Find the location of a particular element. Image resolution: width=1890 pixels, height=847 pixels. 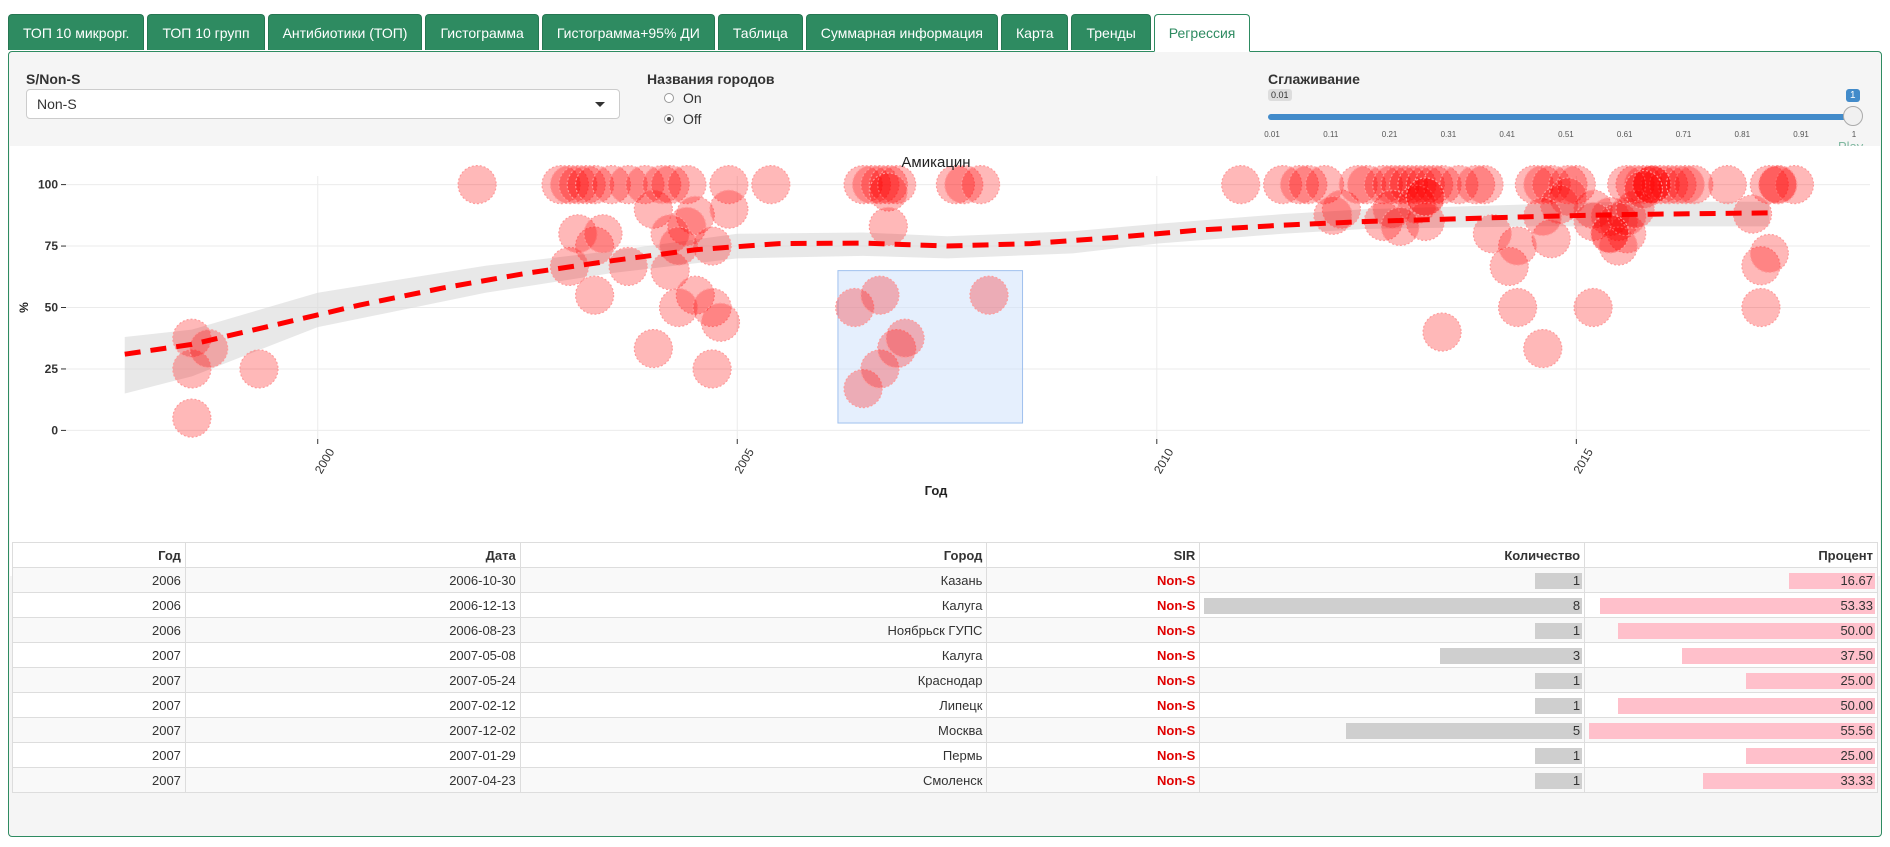

table-row: 2006 2006-12-13 Калуга Non-S 8 53.33 is located at coordinates (945, 605).